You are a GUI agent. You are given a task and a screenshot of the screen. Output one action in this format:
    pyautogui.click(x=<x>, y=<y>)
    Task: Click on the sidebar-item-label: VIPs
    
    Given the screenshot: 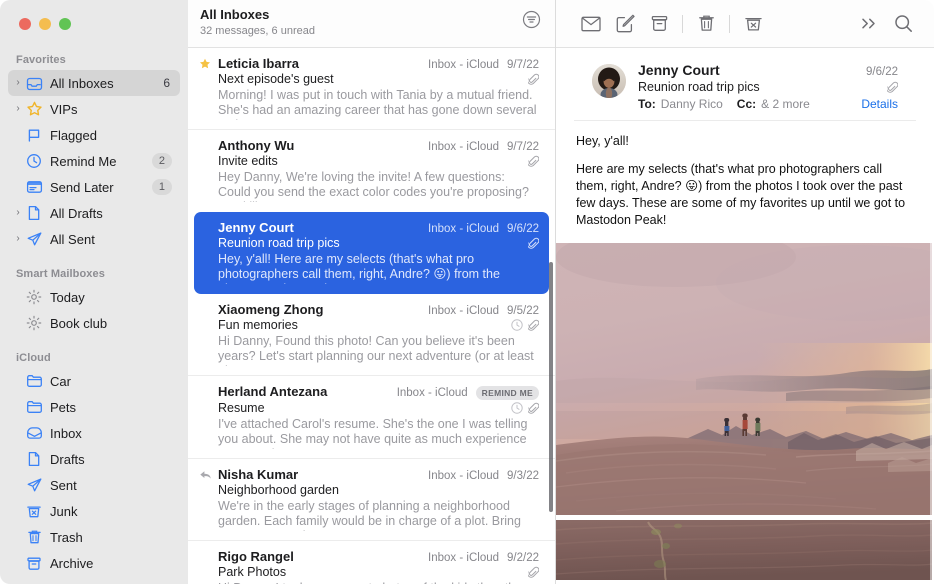 What is the action you would take?
    pyautogui.click(x=64, y=109)
    